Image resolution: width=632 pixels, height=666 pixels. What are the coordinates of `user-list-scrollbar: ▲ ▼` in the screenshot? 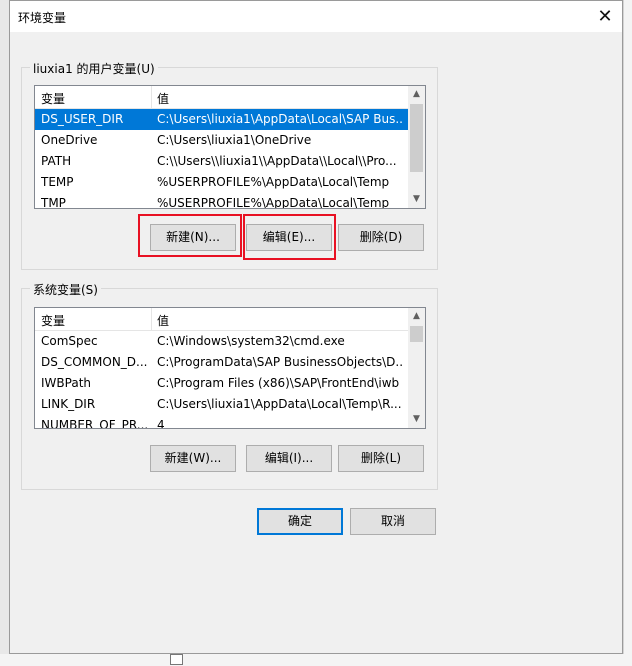 It's located at (416, 147).